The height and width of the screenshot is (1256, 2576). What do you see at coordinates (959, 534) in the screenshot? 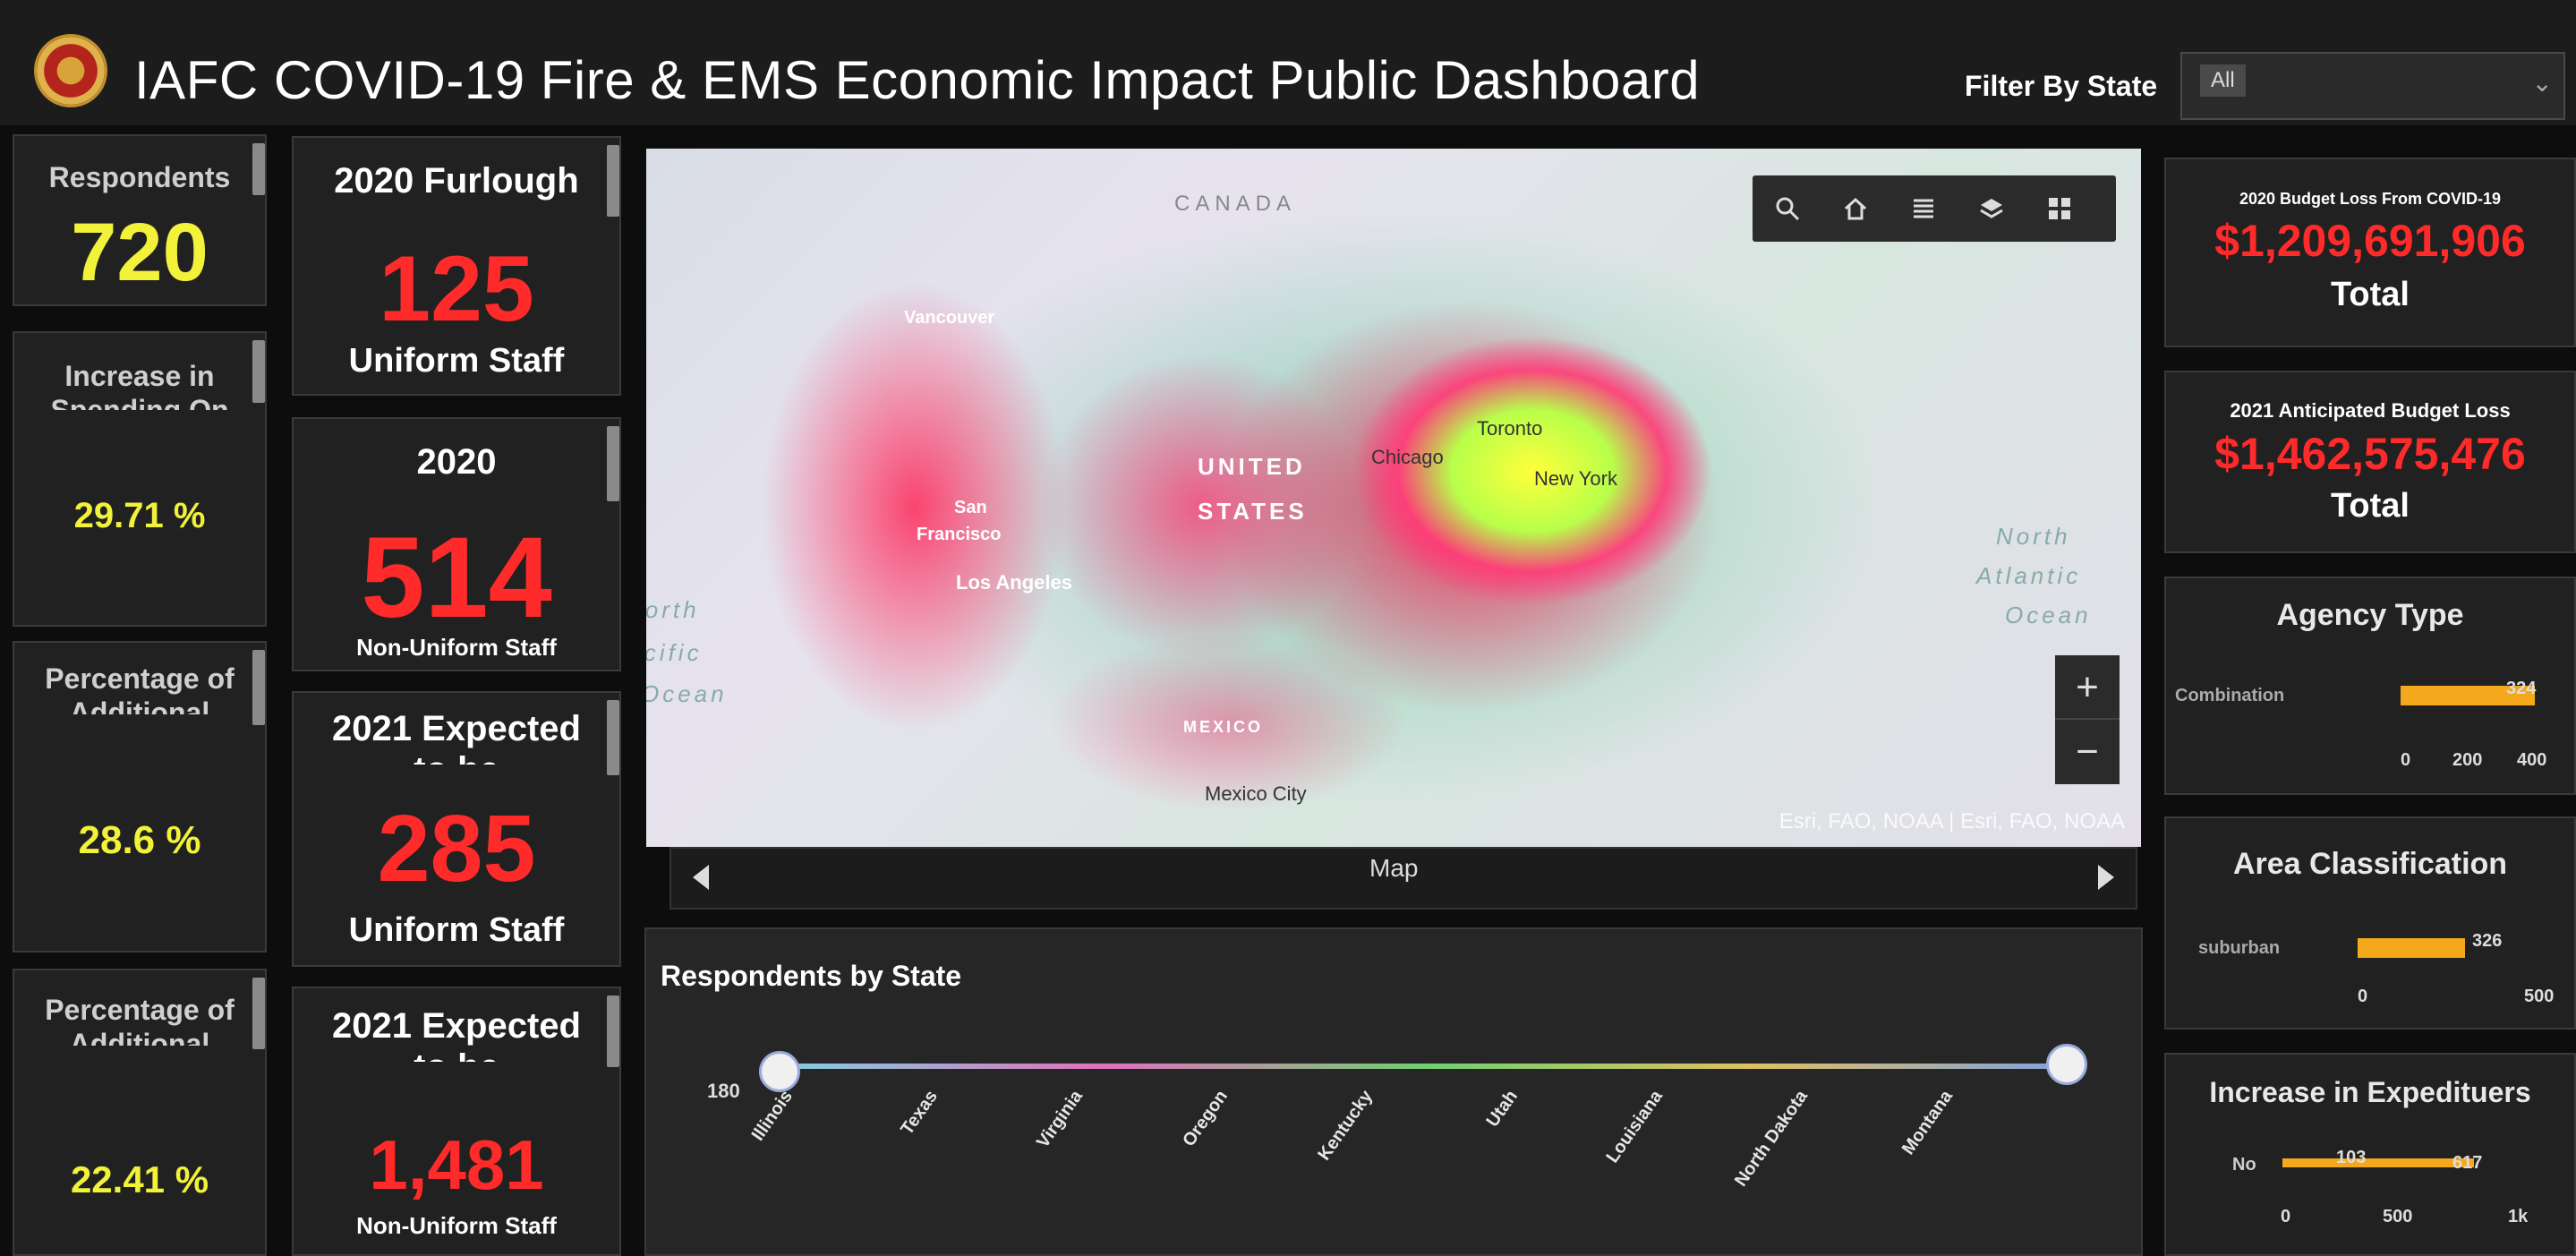
I see `map-label-francisco: Francisco` at bounding box center [959, 534].